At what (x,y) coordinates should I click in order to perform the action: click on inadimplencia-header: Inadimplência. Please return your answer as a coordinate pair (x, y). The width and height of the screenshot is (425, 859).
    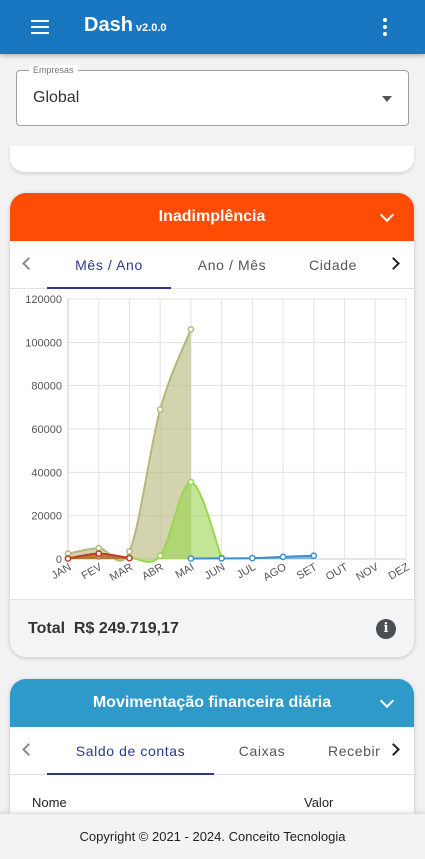
    Looking at the image, I should click on (212, 217).